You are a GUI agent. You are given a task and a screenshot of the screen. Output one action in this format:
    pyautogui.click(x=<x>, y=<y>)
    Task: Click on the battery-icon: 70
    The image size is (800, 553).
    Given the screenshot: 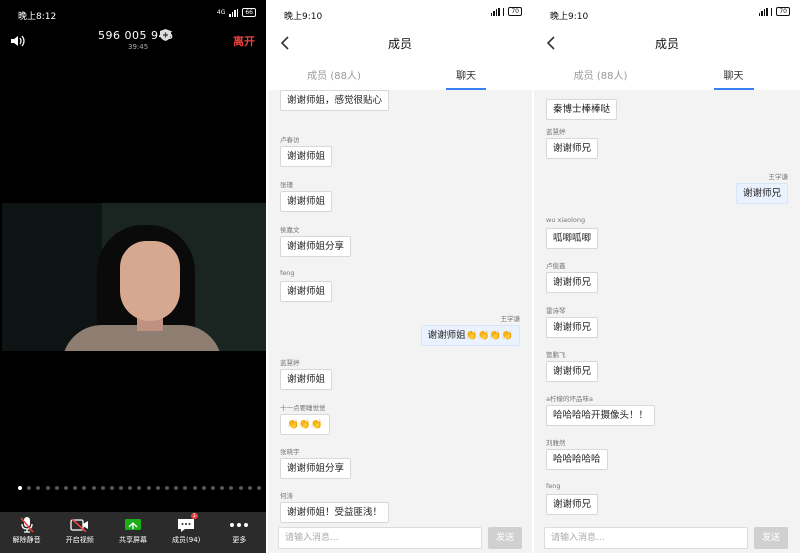 What is the action you would take?
    pyautogui.click(x=515, y=11)
    